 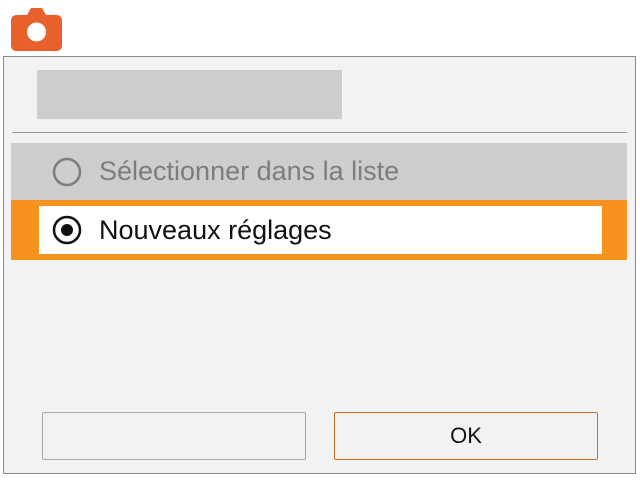 What do you see at coordinates (466, 436) in the screenshot?
I see `ok-button: OK` at bounding box center [466, 436].